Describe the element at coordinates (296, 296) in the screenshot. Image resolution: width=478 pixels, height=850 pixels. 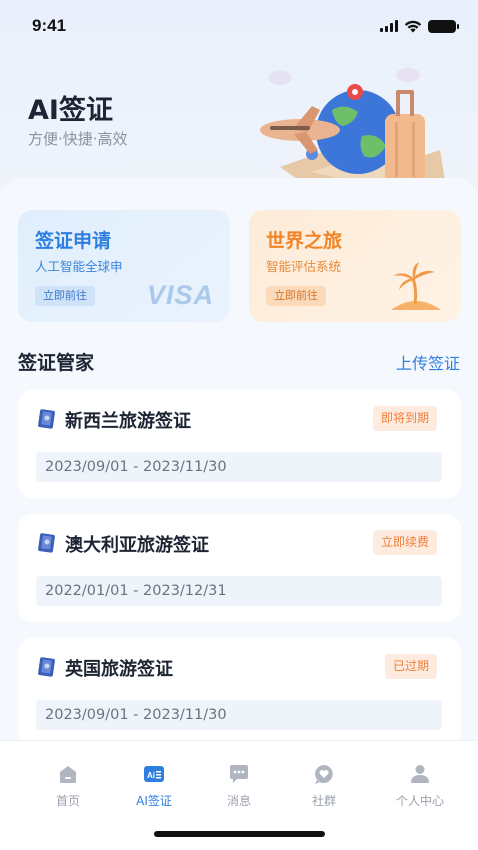
I see `world-travel-go-button: 立即前往` at that location.